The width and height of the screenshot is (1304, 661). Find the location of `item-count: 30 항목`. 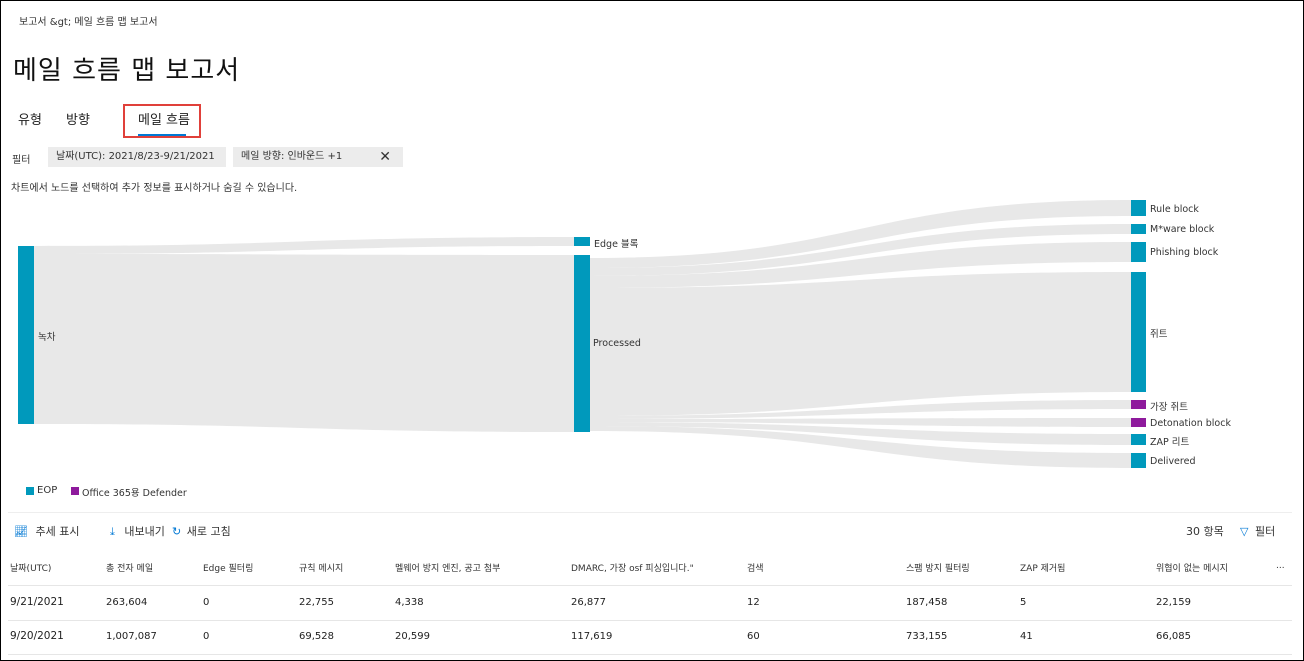

item-count: 30 항목 is located at coordinates (1205, 531).